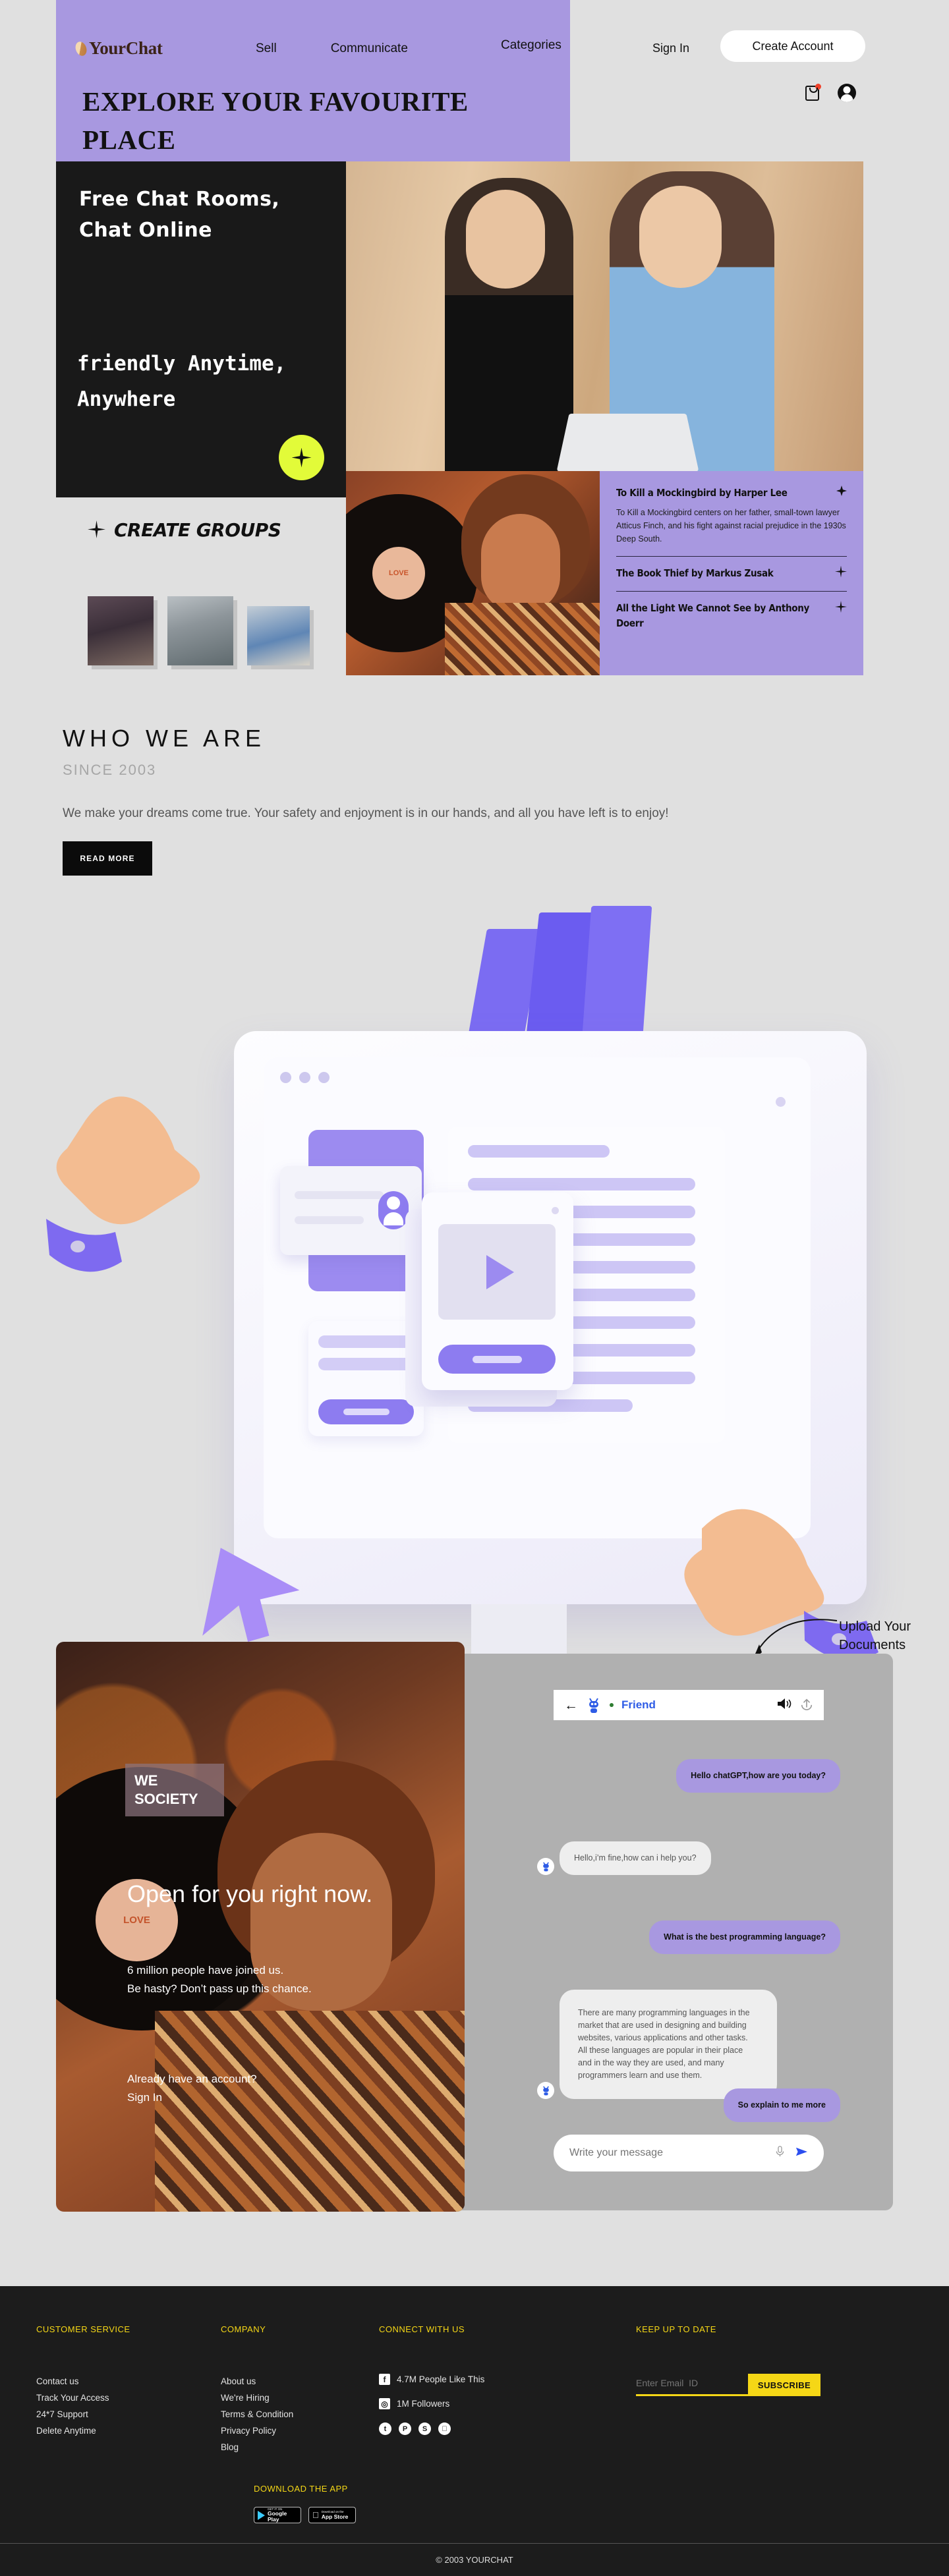  What do you see at coordinates (545, 1866) in the screenshot?
I see `robot-avatar-icon` at bounding box center [545, 1866].